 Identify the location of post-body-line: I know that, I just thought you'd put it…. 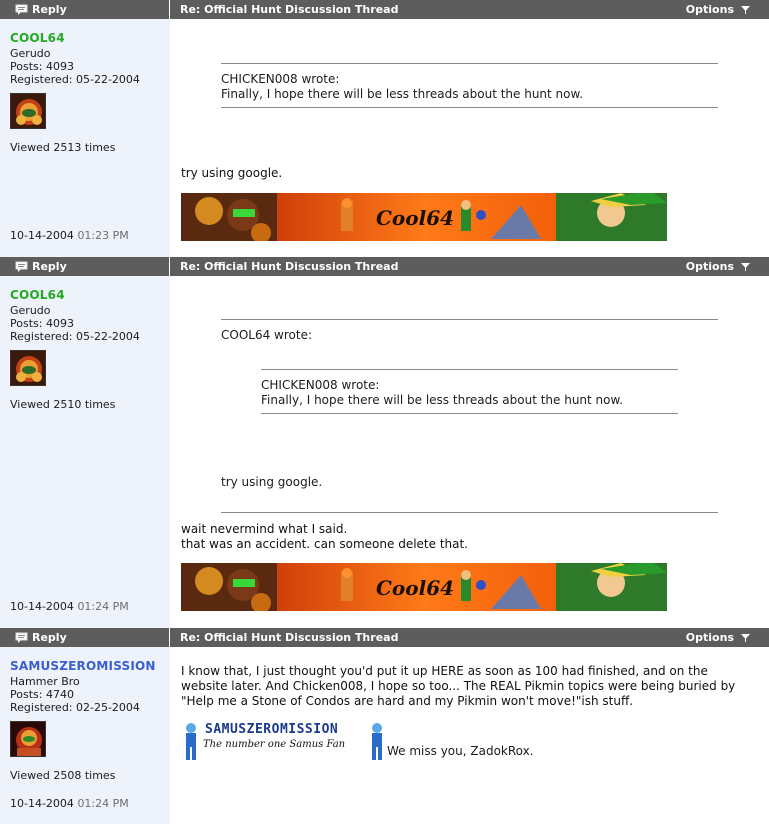
(444, 671).